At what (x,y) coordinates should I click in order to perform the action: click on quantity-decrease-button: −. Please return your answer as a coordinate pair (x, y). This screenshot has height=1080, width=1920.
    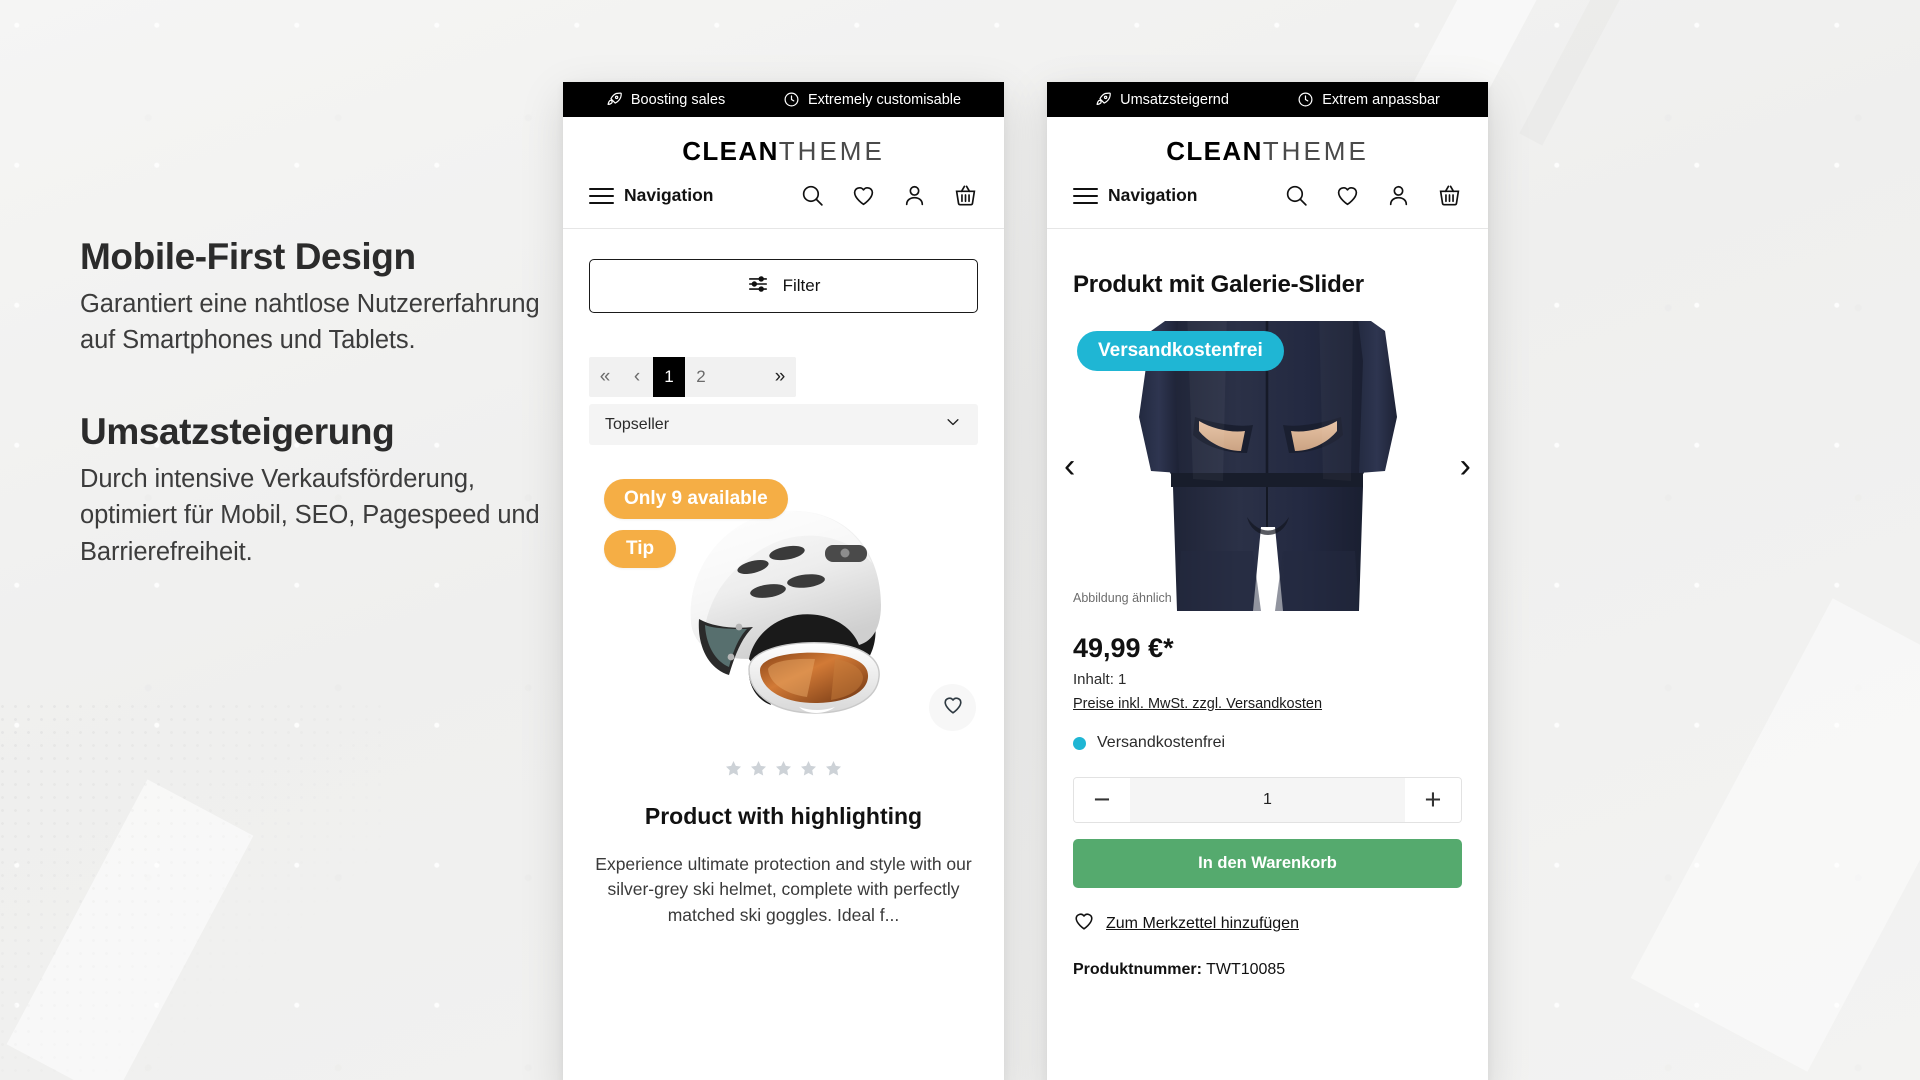
    Looking at the image, I should click on (1102, 800).